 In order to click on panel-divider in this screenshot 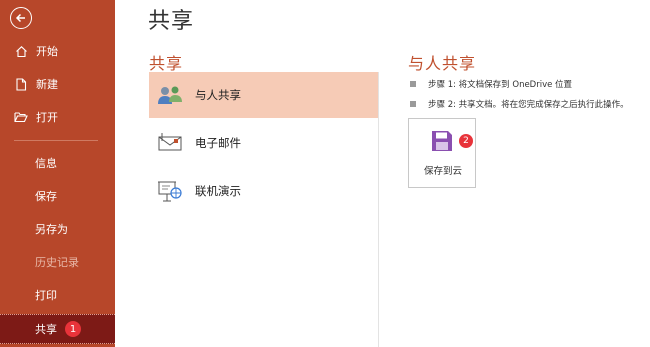, I will do `click(378, 209)`.